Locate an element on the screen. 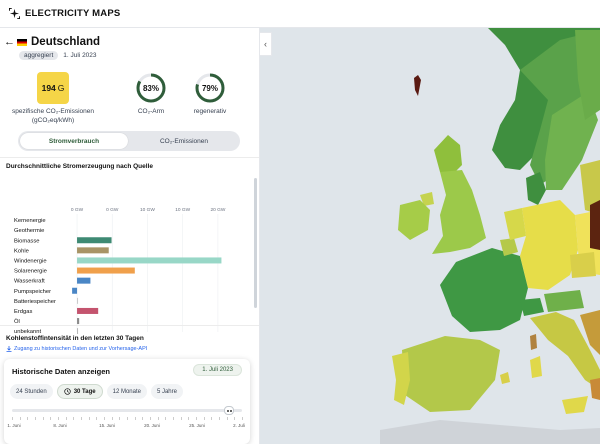 The width and height of the screenshot is (600, 444). x-tick-label: 20 GW is located at coordinates (217, 210).